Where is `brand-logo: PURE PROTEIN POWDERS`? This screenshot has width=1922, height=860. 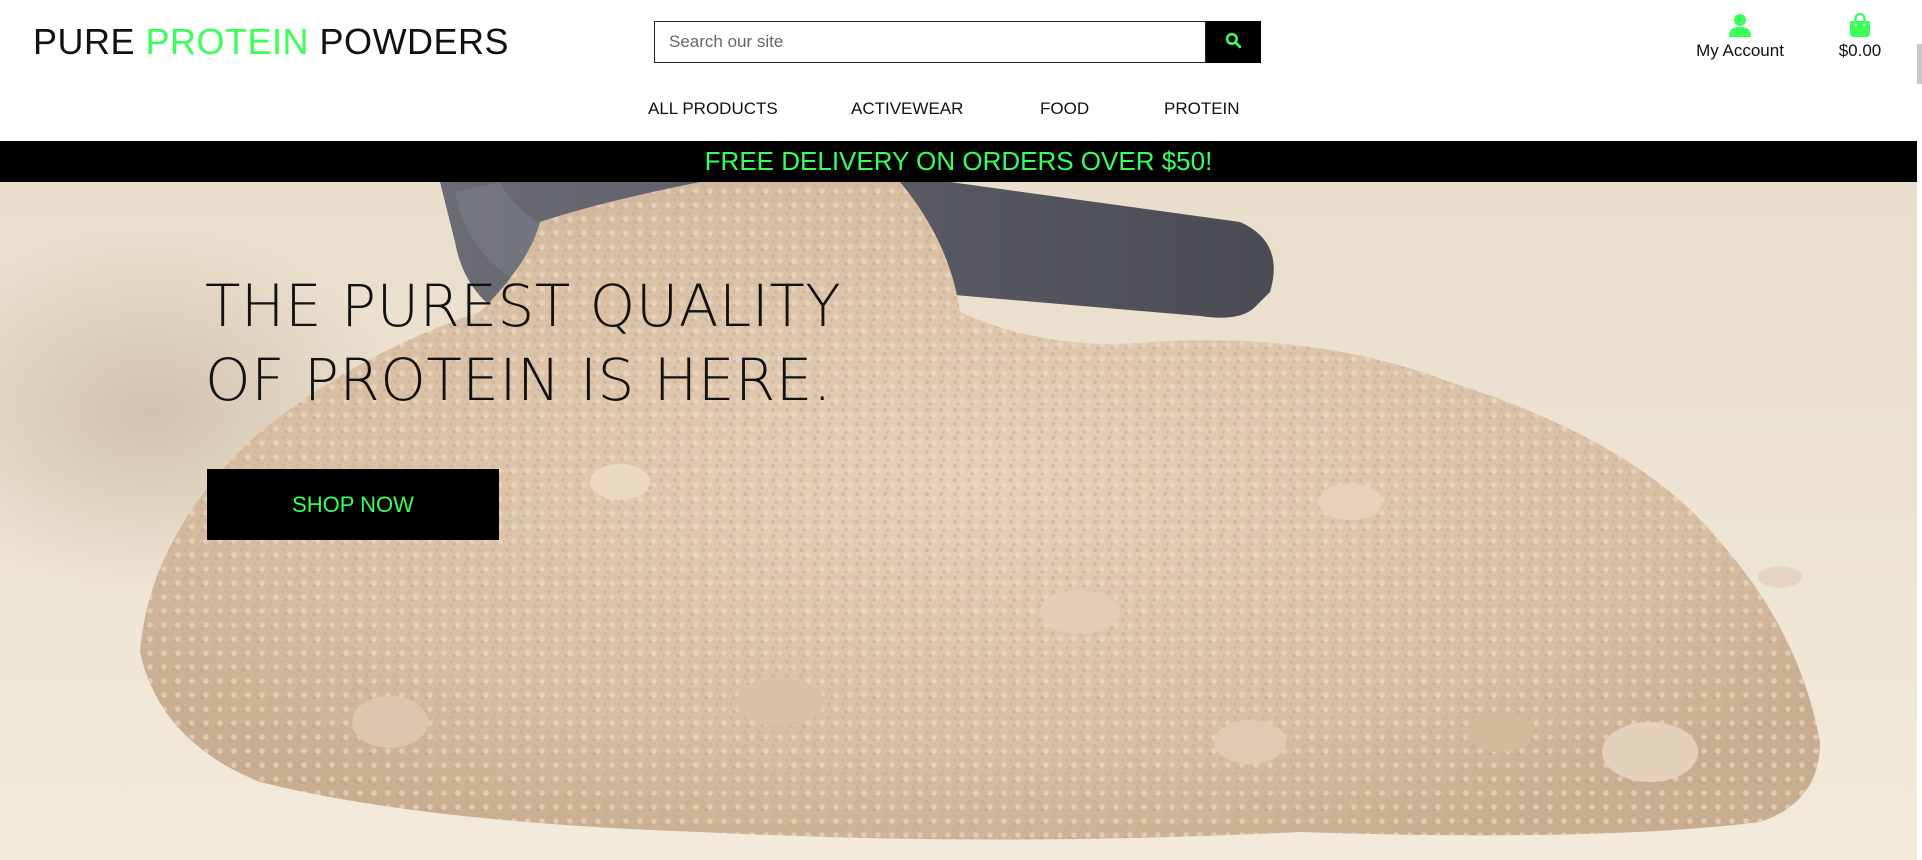
brand-logo: PURE PROTEIN POWDERS is located at coordinates (271, 42).